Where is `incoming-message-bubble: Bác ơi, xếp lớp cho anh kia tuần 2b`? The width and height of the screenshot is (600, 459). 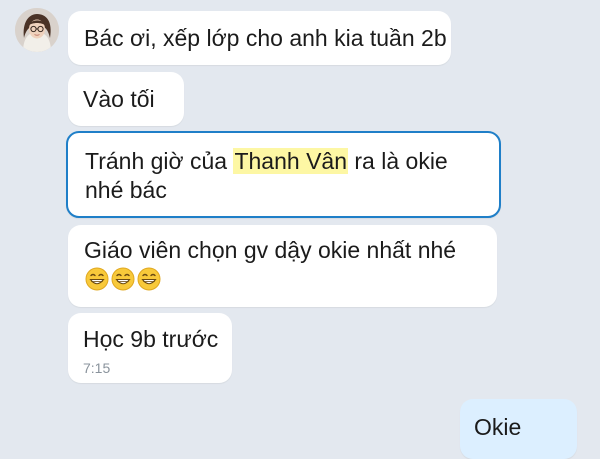 incoming-message-bubble: Bác ơi, xếp lớp cho anh kia tuần 2b is located at coordinates (259, 38).